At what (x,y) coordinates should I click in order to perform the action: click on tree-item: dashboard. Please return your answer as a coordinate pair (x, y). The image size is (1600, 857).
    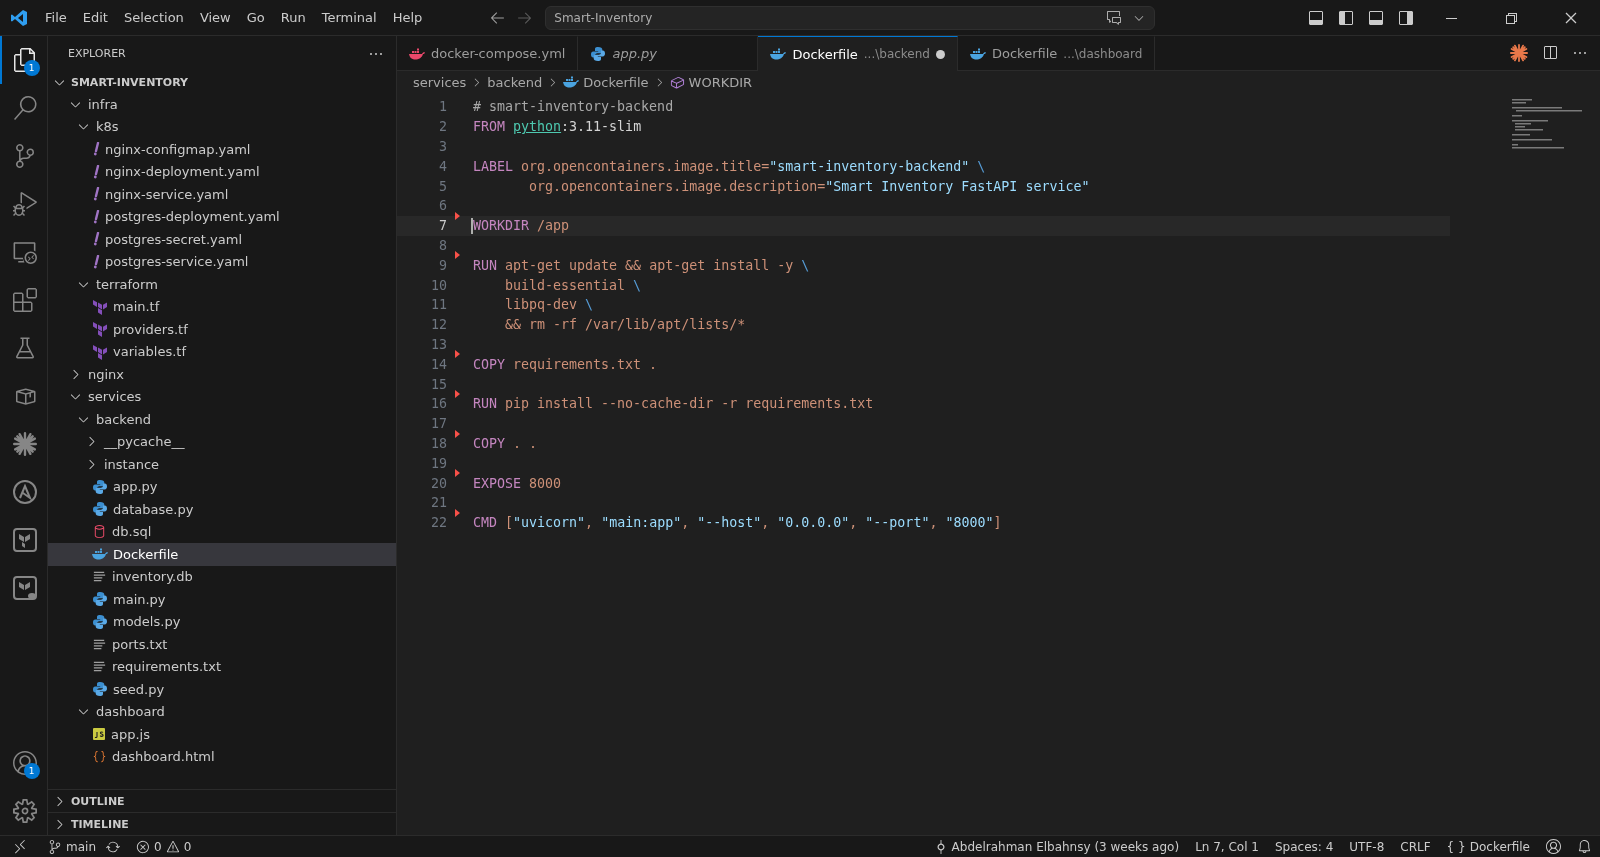
    Looking at the image, I should click on (222, 711).